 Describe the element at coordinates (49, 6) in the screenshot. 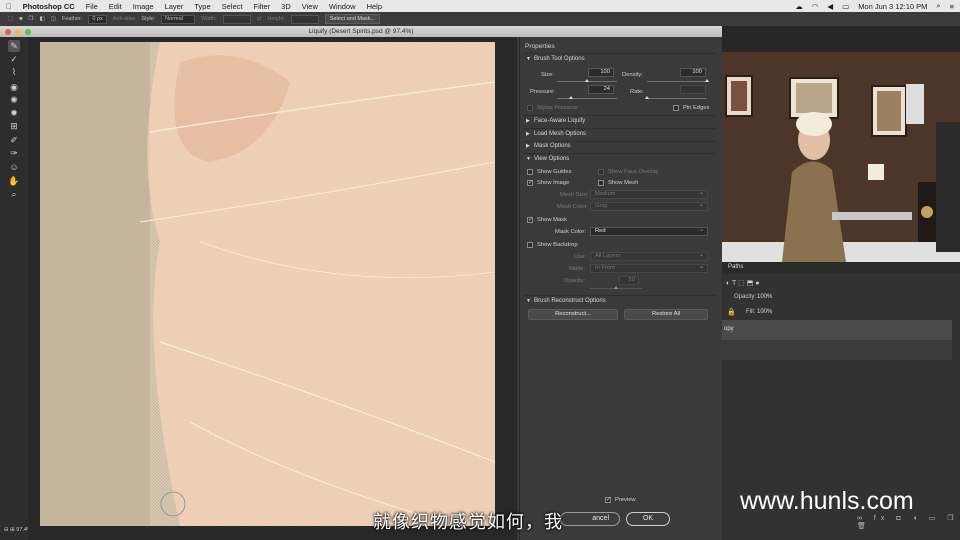

I see `menu-app-name: Photoshop CC` at that location.